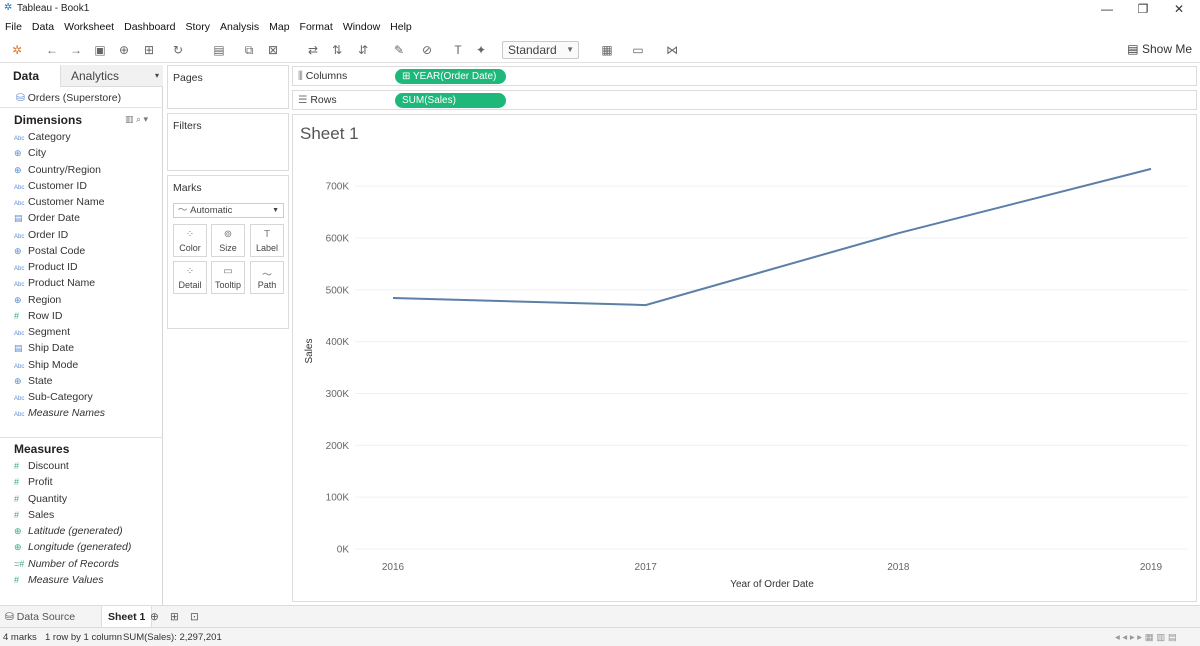 The width and height of the screenshot is (1200, 646). I want to click on measure-field-item: # Measure Values, so click(58, 582).